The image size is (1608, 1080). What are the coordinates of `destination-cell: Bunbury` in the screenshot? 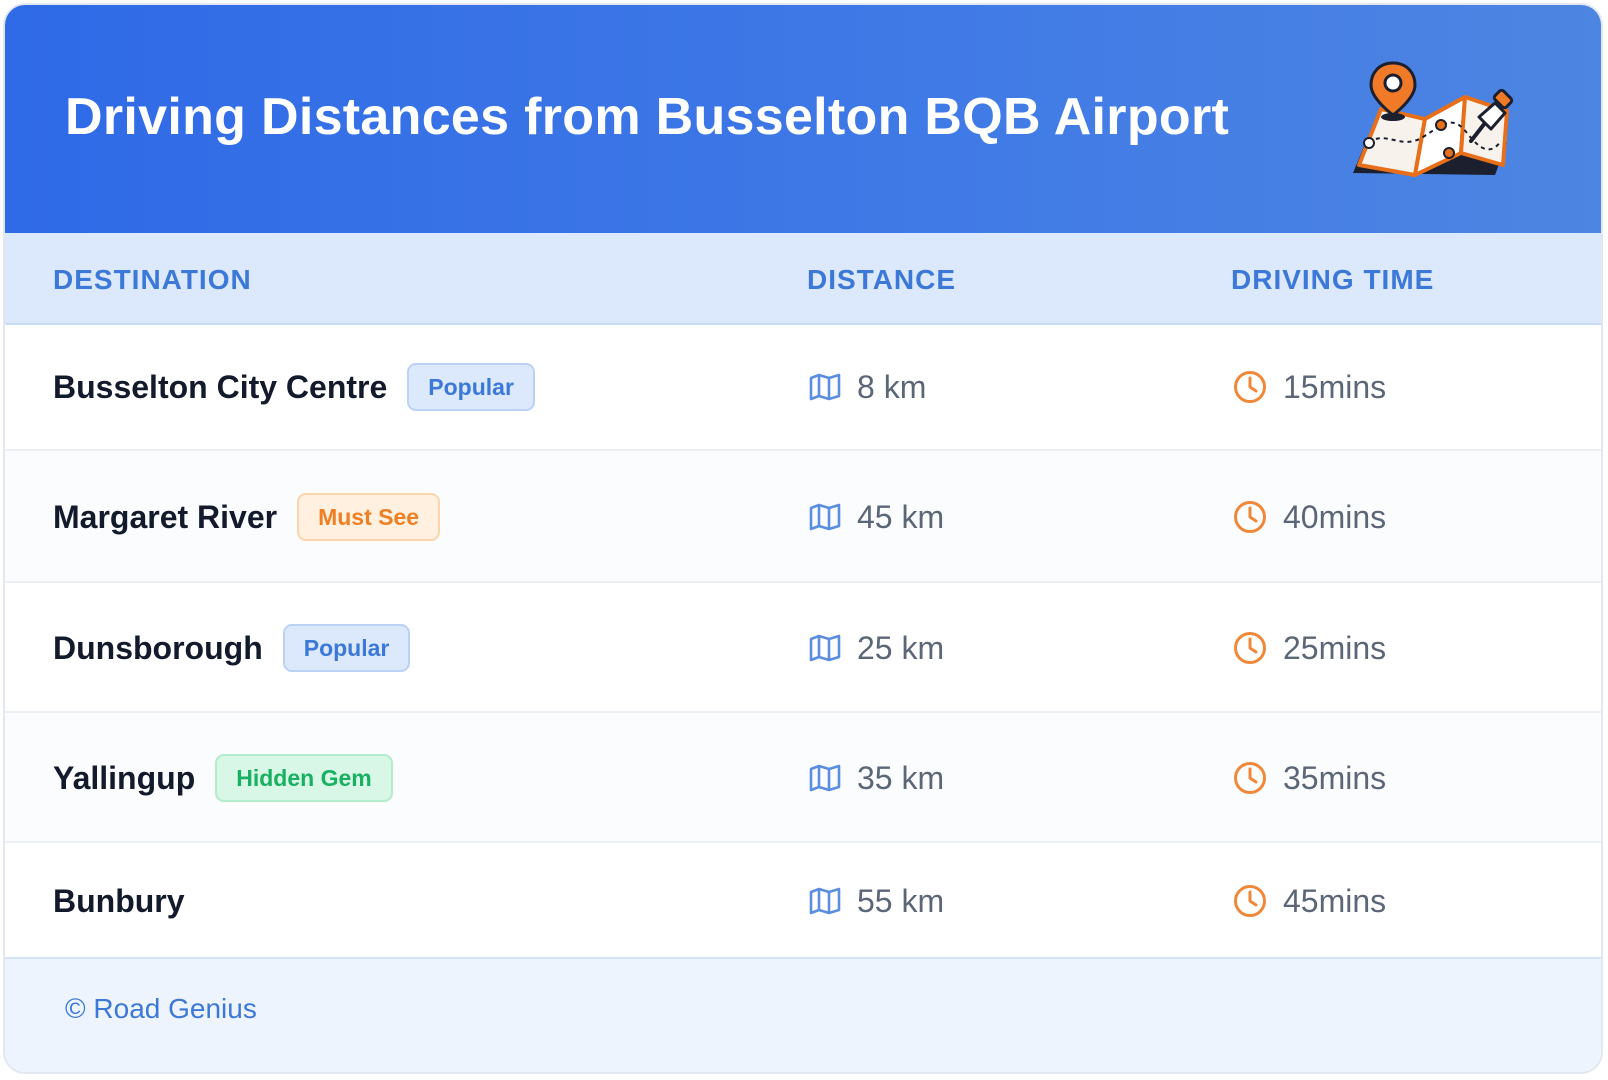 It's located at (119, 901).